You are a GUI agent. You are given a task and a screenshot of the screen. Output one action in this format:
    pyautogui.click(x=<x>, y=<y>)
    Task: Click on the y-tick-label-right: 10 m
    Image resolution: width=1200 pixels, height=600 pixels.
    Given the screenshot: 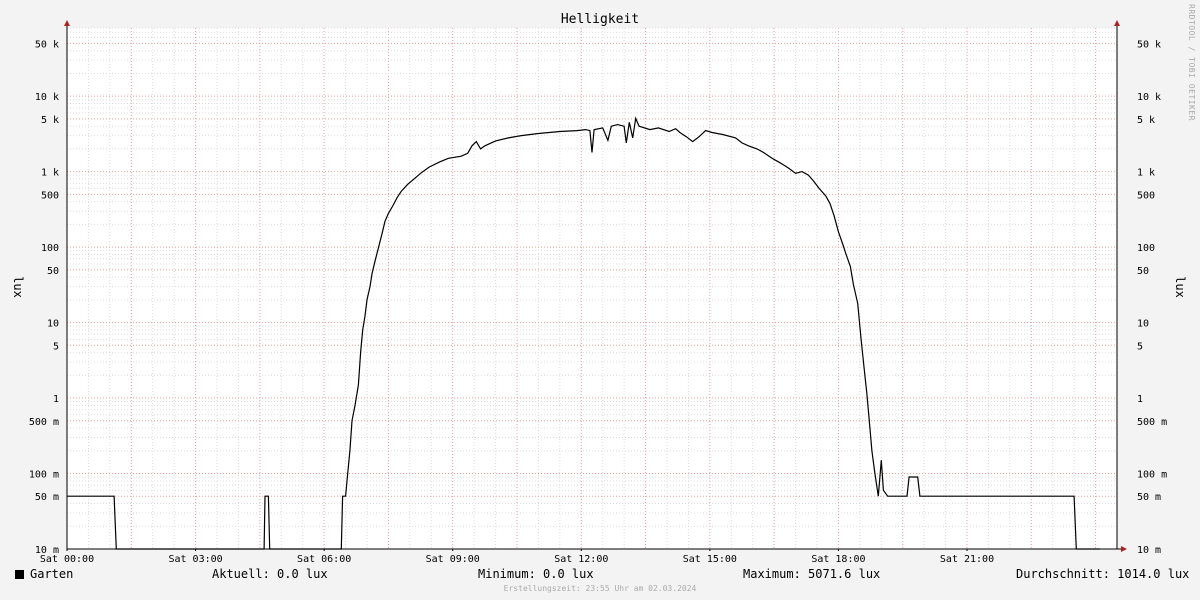 What is the action you would take?
    pyautogui.click(x=1149, y=550)
    